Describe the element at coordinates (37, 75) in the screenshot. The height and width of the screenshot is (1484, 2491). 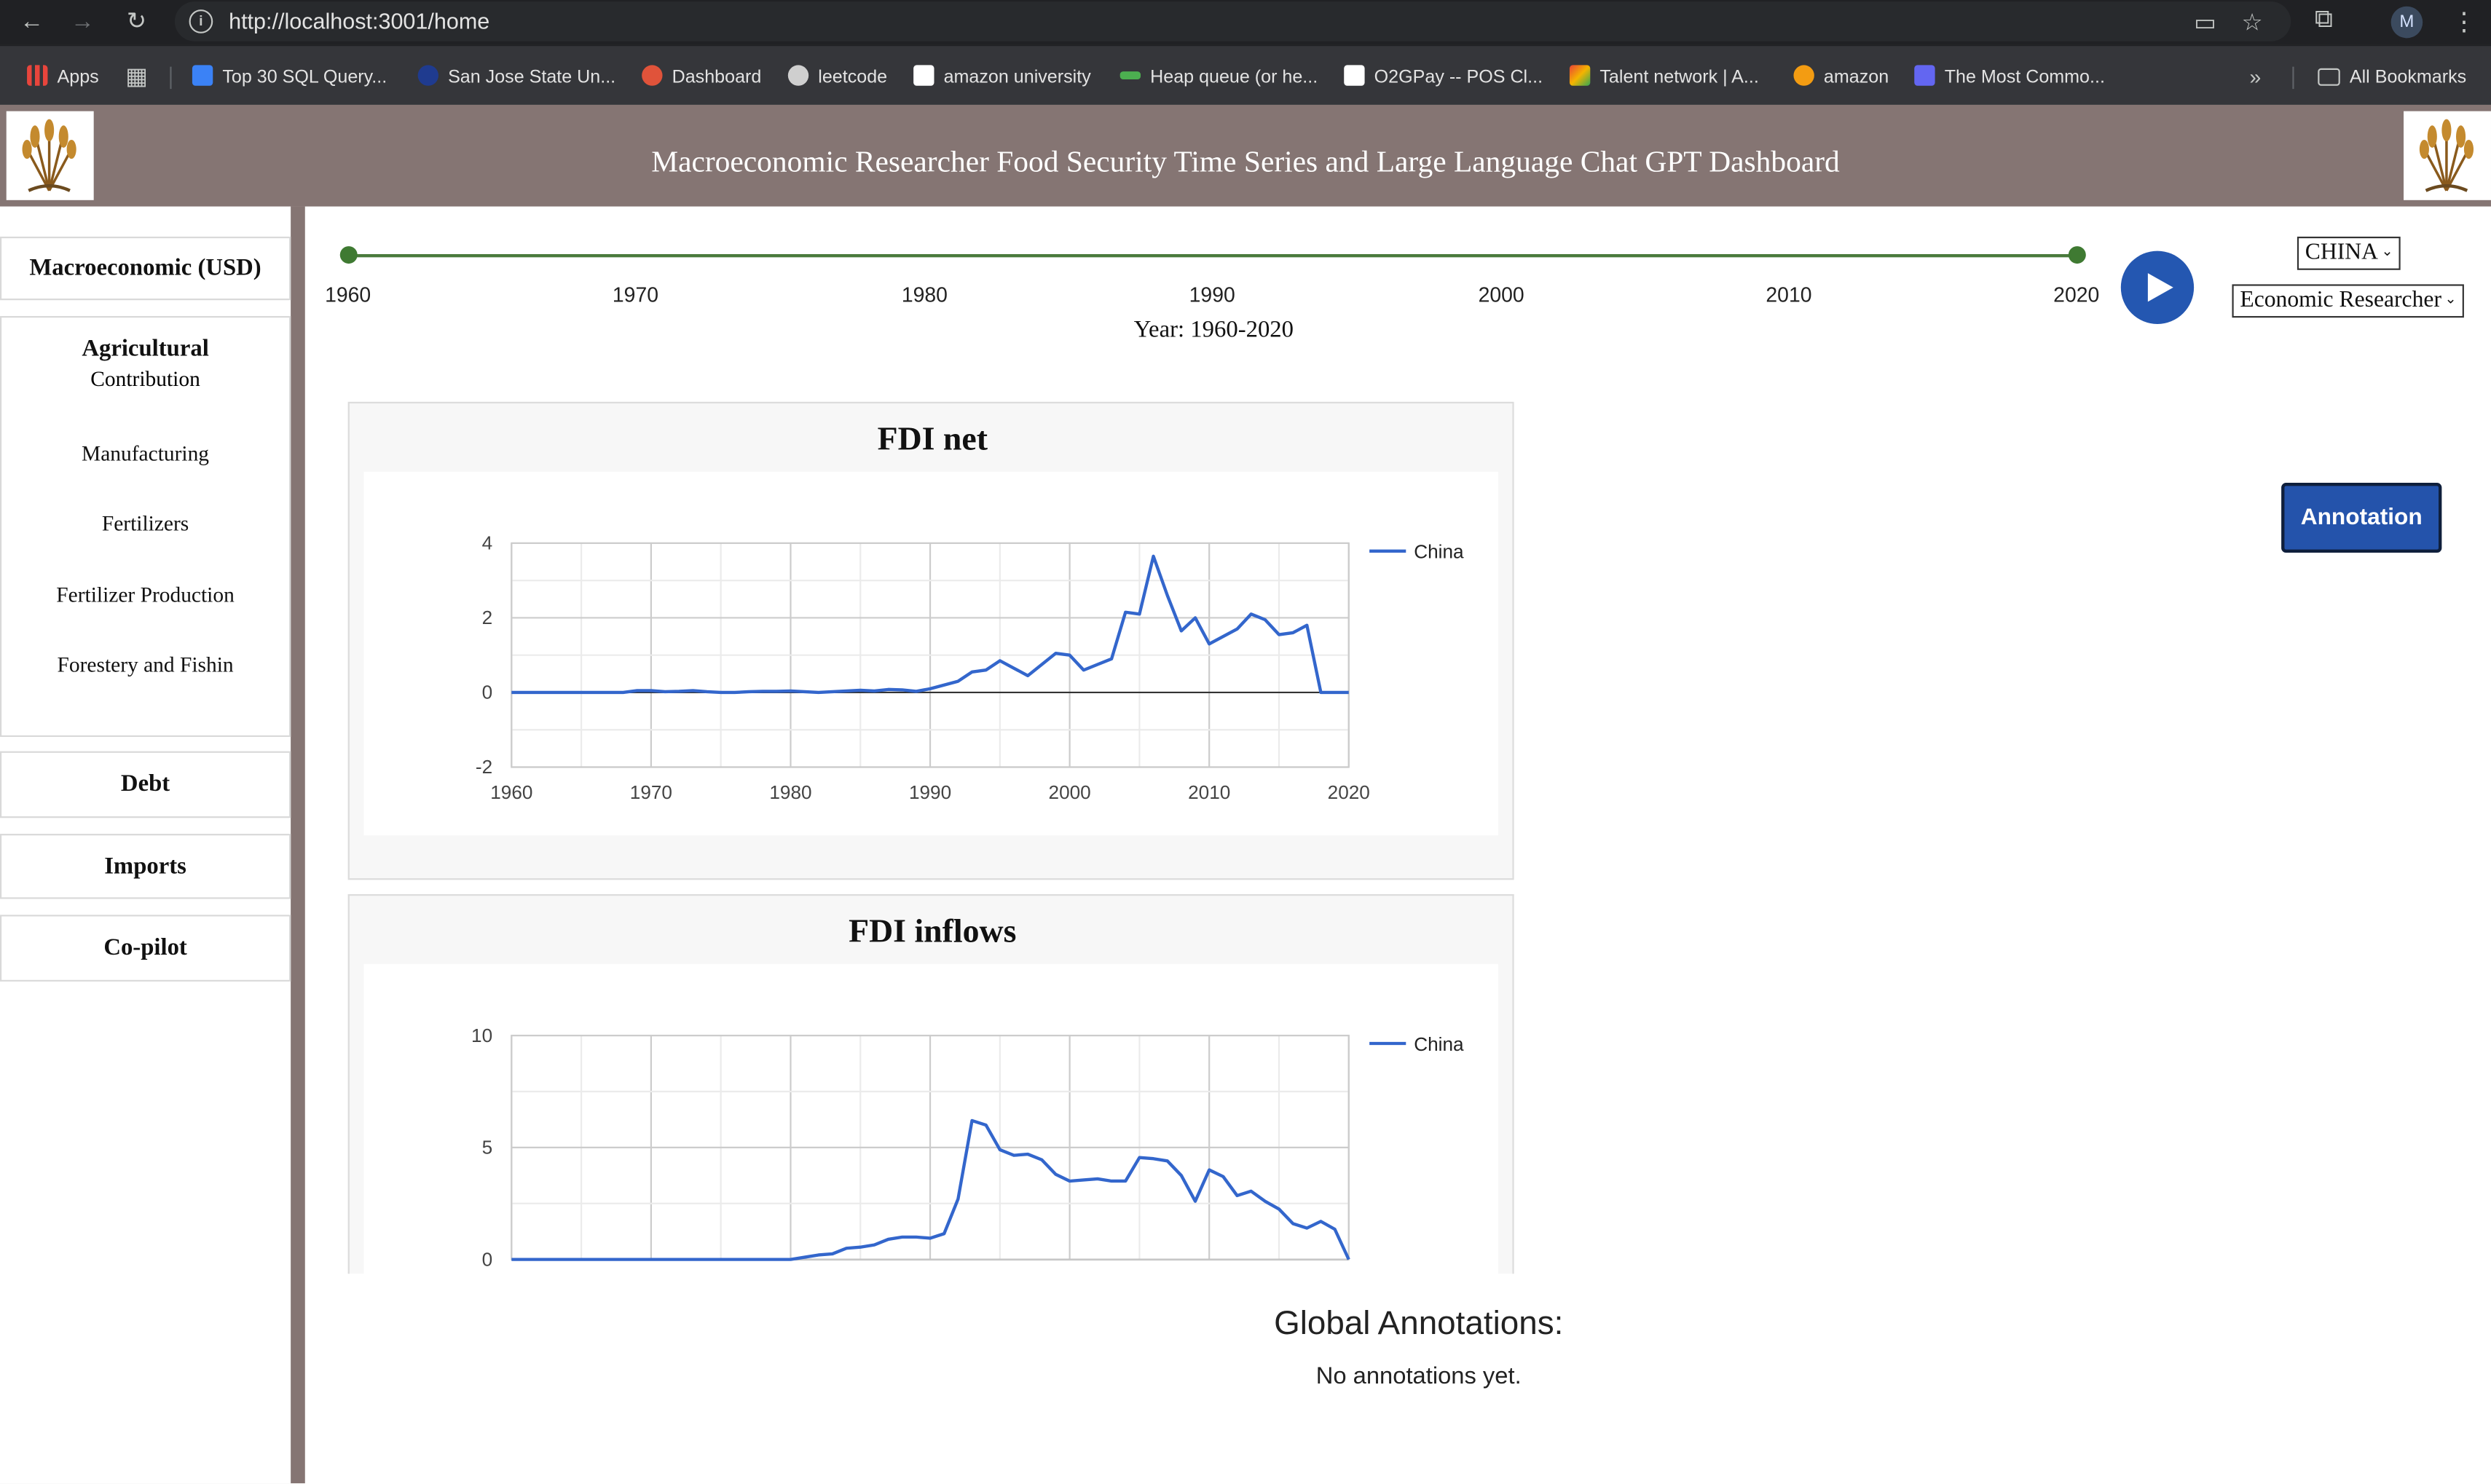
I see `apps-grid-icon` at that location.